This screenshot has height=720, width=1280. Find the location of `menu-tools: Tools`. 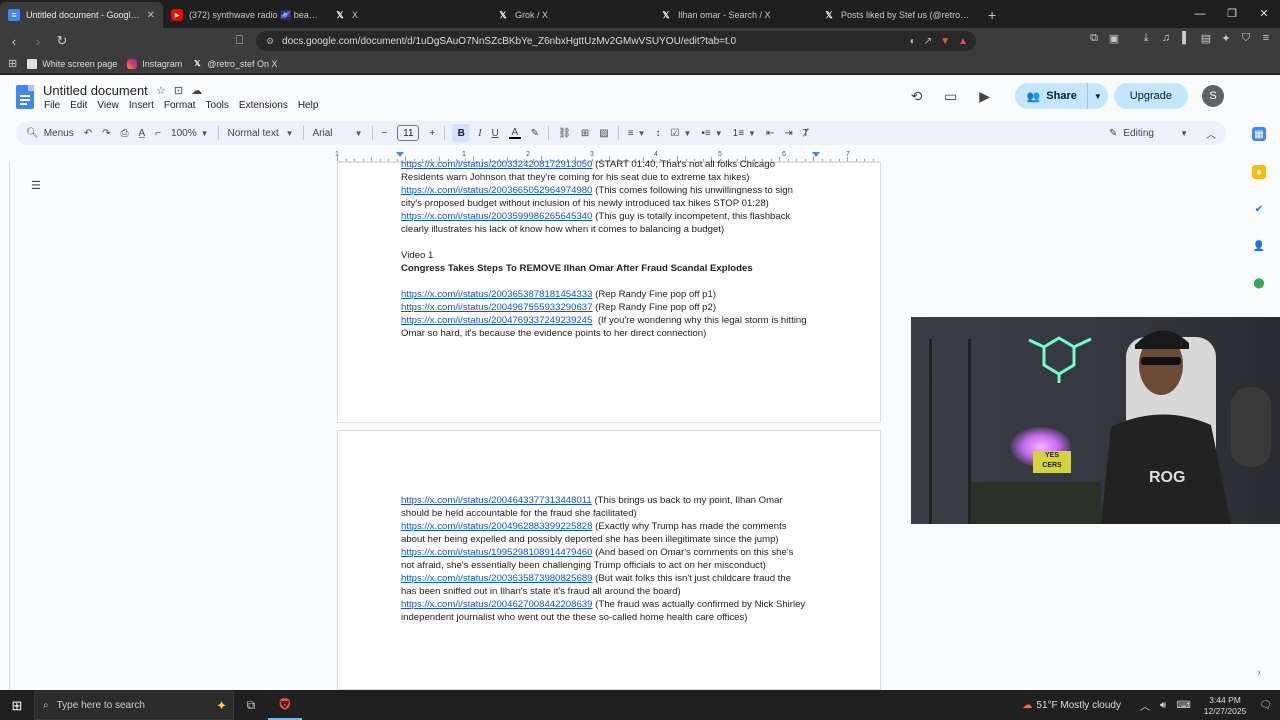

menu-tools: Tools is located at coordinates (217, 105).